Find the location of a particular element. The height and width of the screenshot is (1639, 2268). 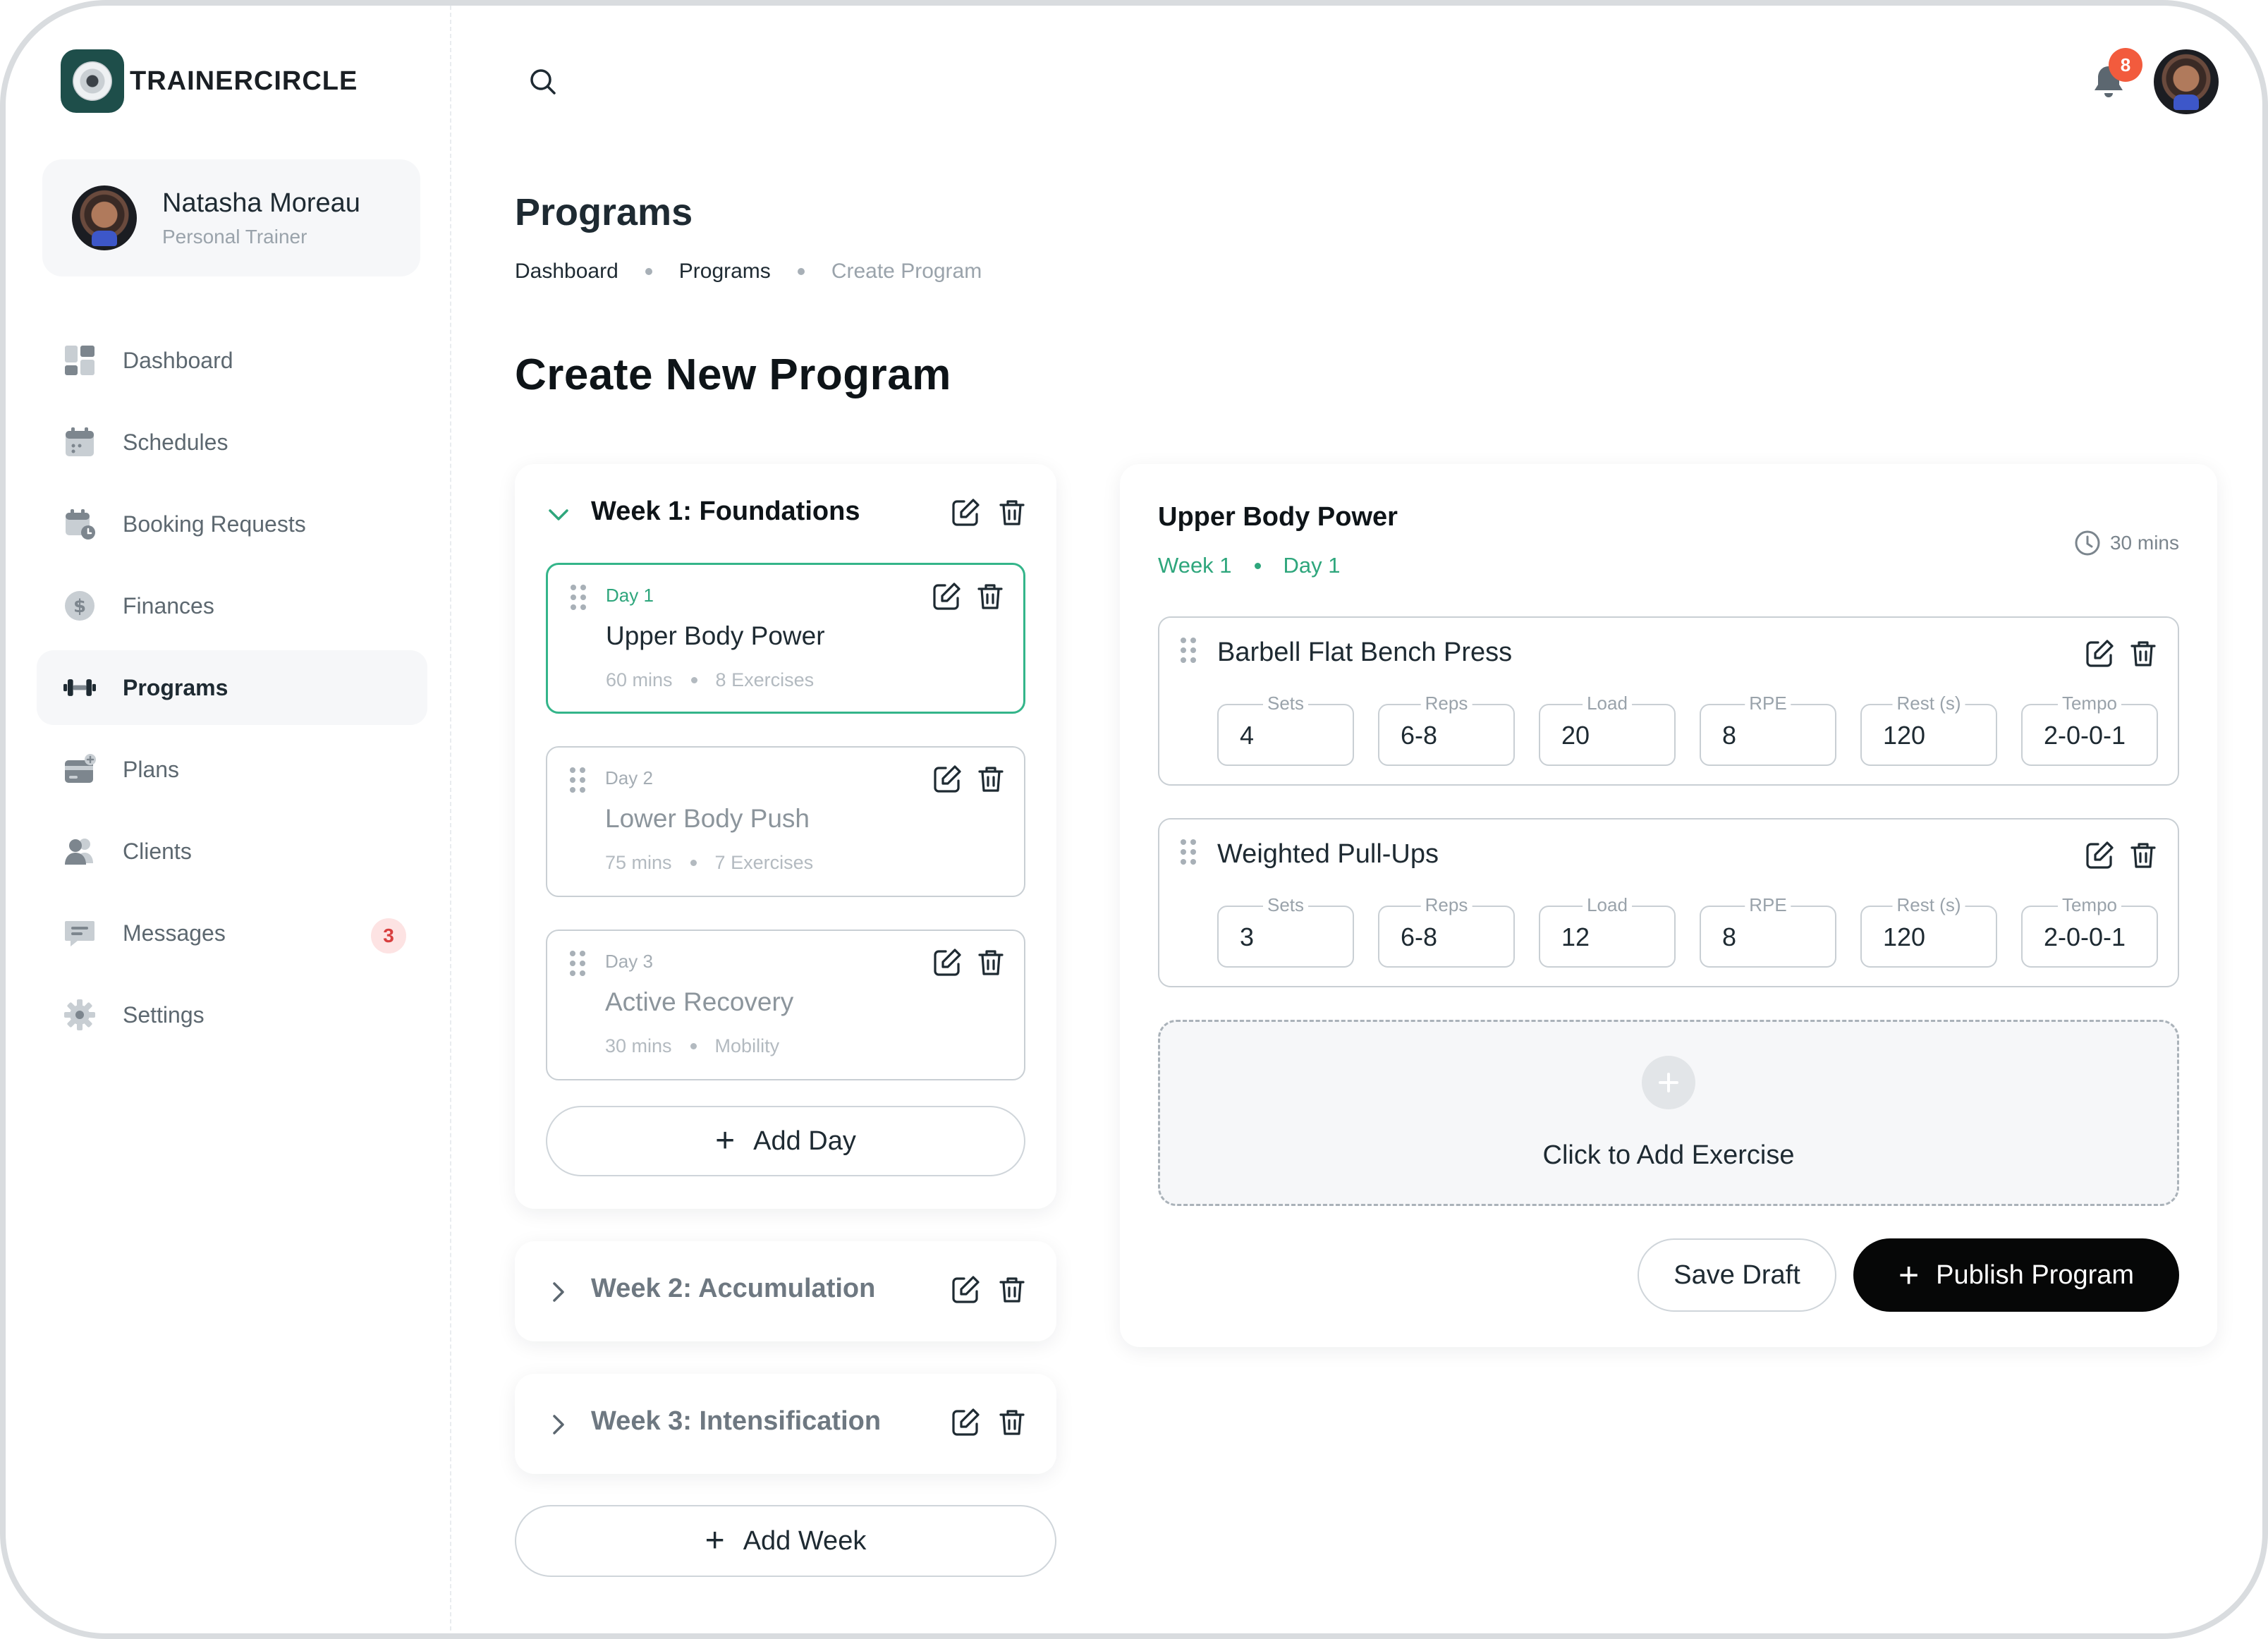

duration-text: 30 mins is located at coordinates (2144, 543).